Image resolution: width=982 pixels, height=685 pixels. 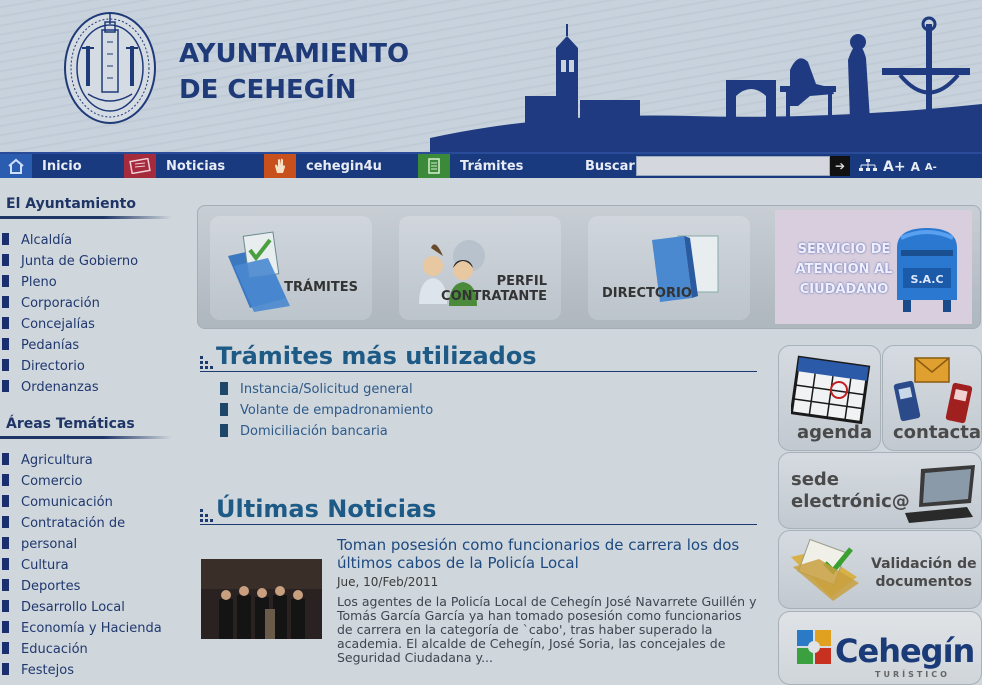 I want to click on tramite-link: Volante de empadronamiento, so click(x=326, y=410).